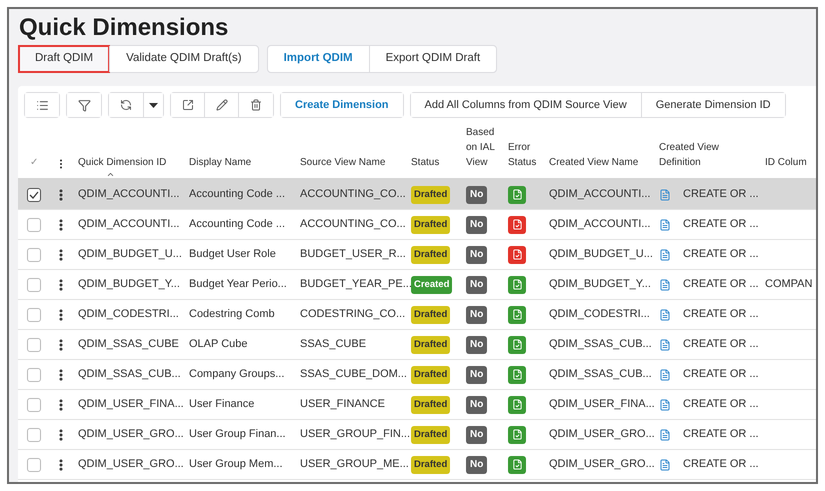 This screenshot has height=491, width=825. What do you see at coordinates (241, 162) in the screenshot?
I see `column-header: Display Name` at bounding box center [241, 162].